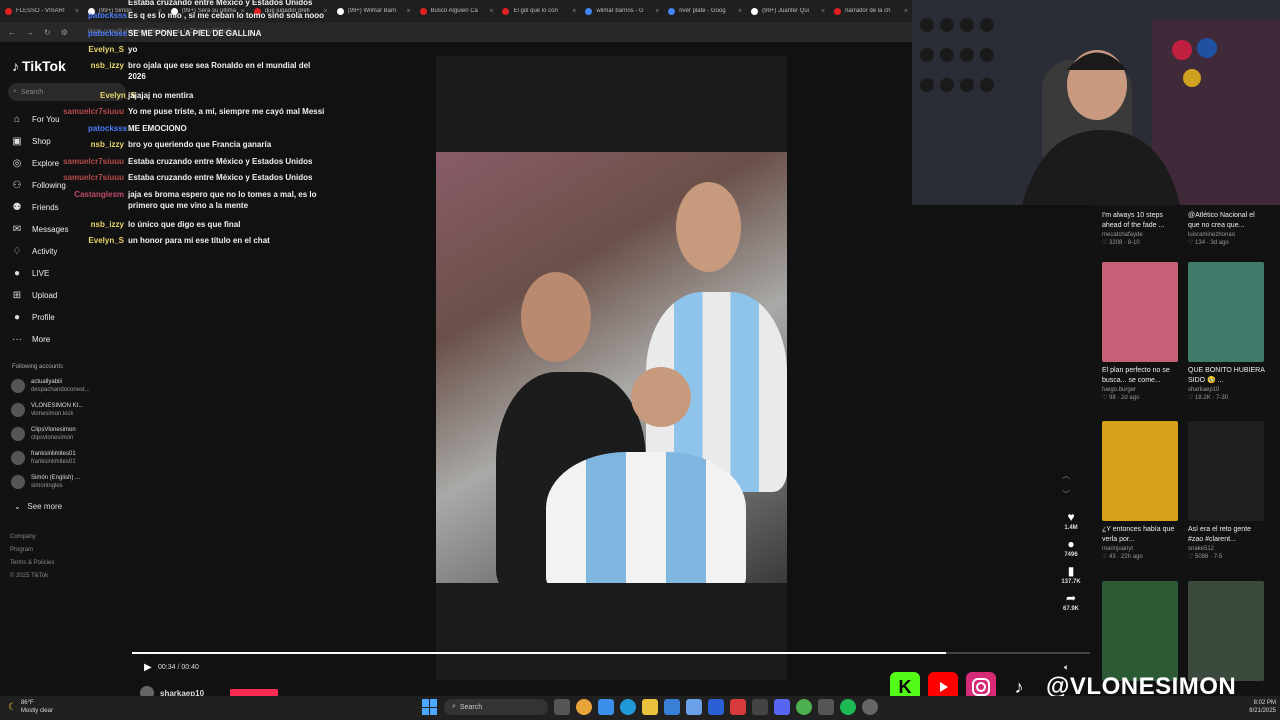 The height and width of the screenshot is (720, 1280). What do you see at coordinates (39, 66) in the screenshot?
I see `tiktok-logo: ♪ TikTok` at bounding box center [39, 66].